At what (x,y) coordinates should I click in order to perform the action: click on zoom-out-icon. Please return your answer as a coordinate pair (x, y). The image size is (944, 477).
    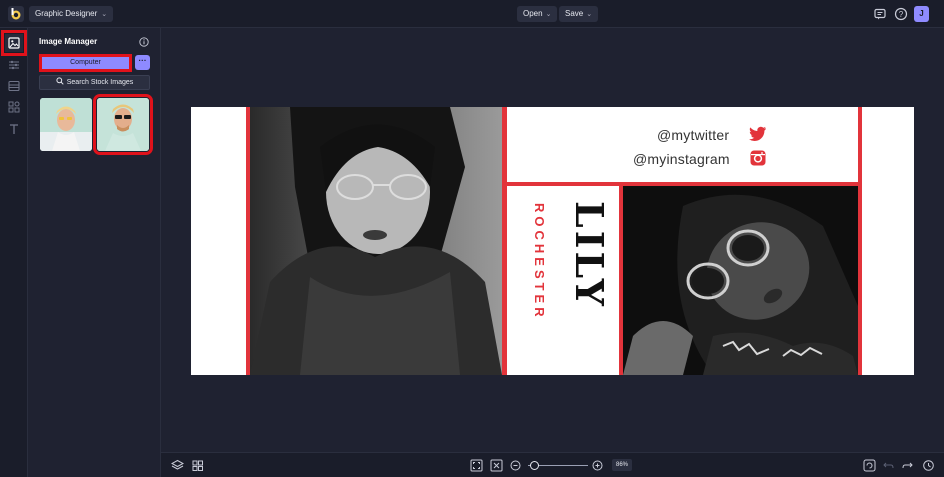
    Looking at the image, I should click on (515, 465).